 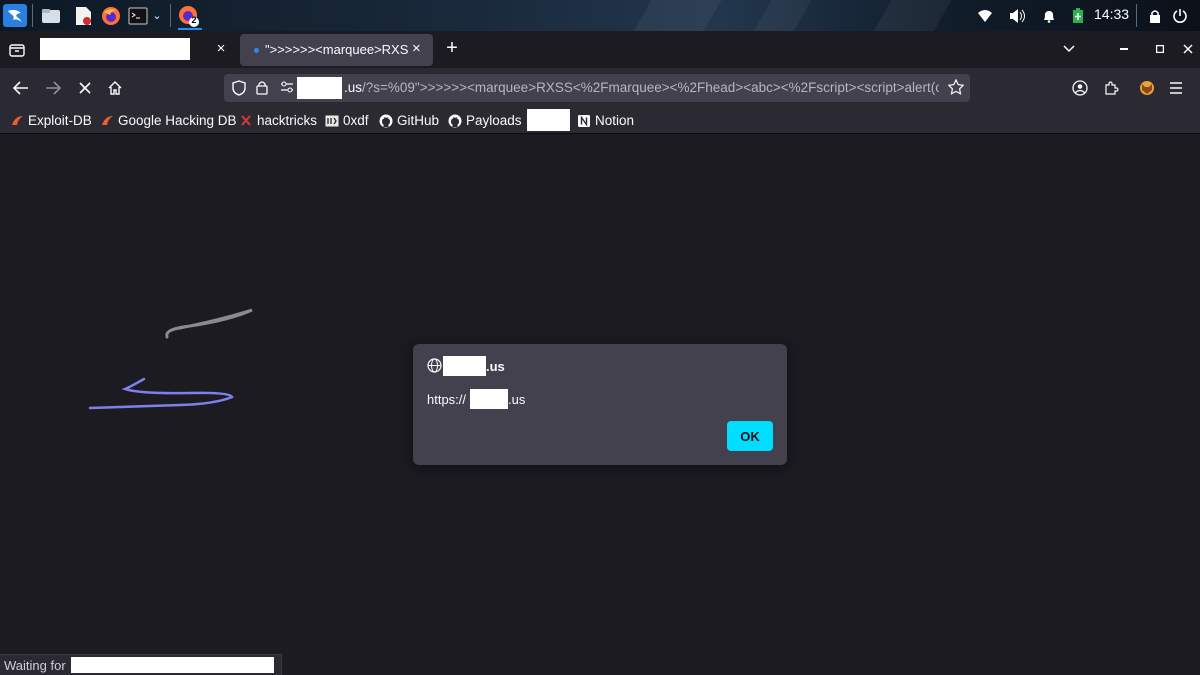 What do you see at coordinates (464, 366) in the screenshot?
I see `dialog-host-redacted` at bounding box center [464, 366].